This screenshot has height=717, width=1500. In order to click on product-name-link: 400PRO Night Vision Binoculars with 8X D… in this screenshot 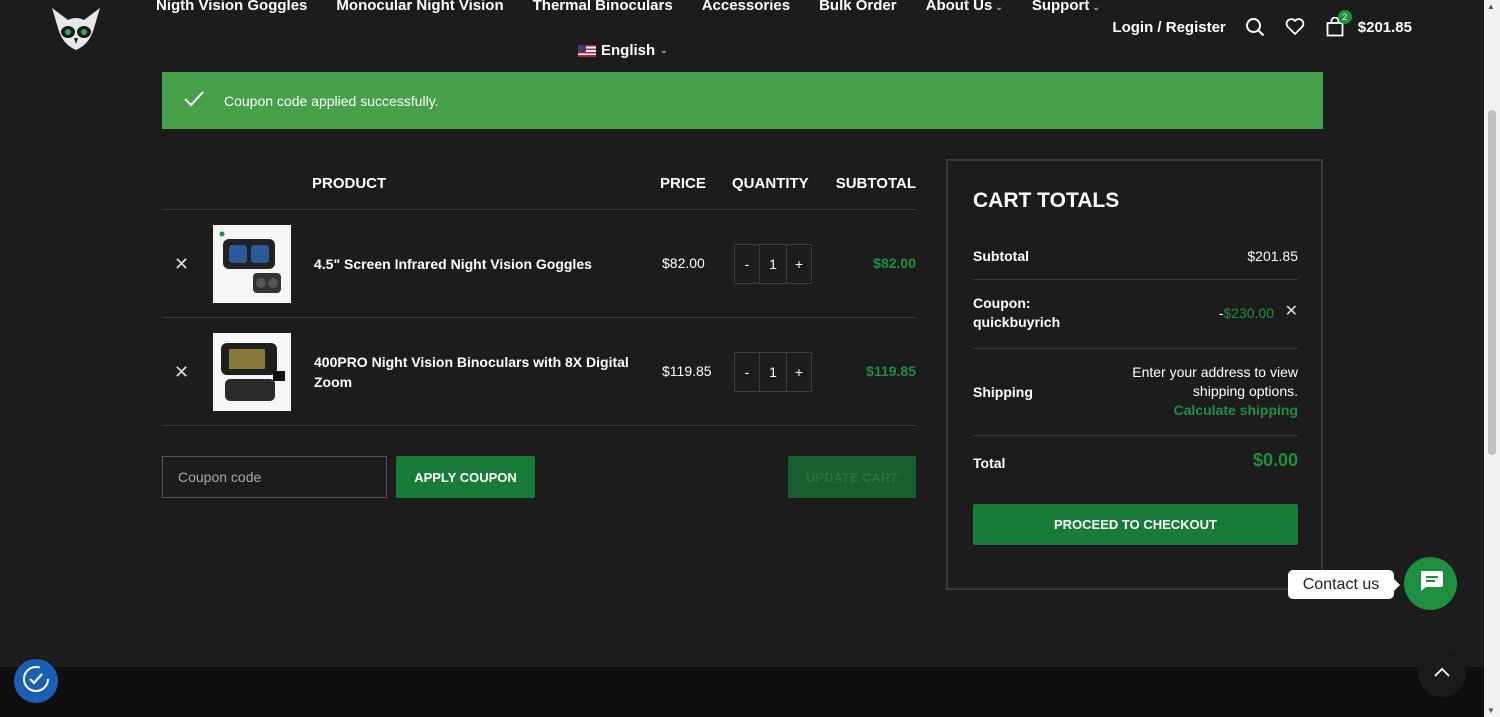, I will do `click(474, 372)`.